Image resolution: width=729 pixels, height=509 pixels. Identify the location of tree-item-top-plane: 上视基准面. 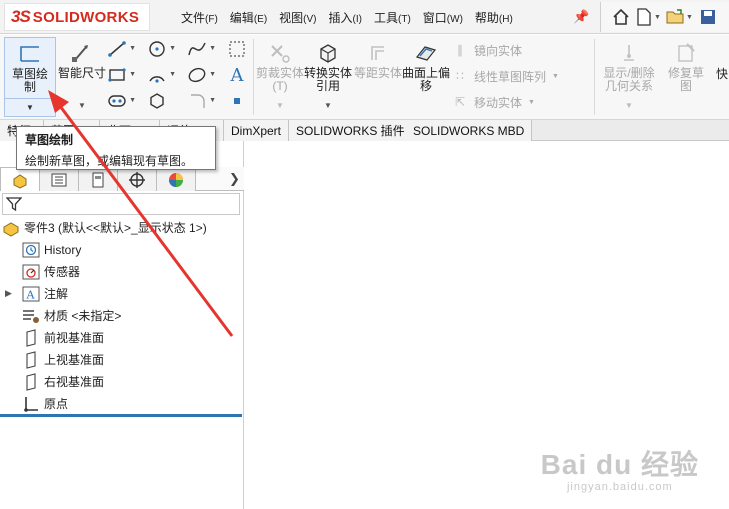
(63, 359).